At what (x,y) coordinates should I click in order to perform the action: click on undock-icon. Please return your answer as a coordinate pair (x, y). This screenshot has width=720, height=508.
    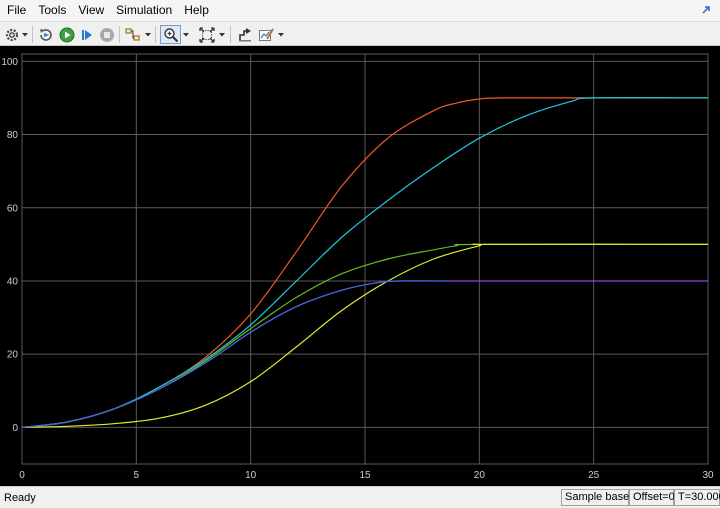
    Looking at the image, I should click on (706, 10).